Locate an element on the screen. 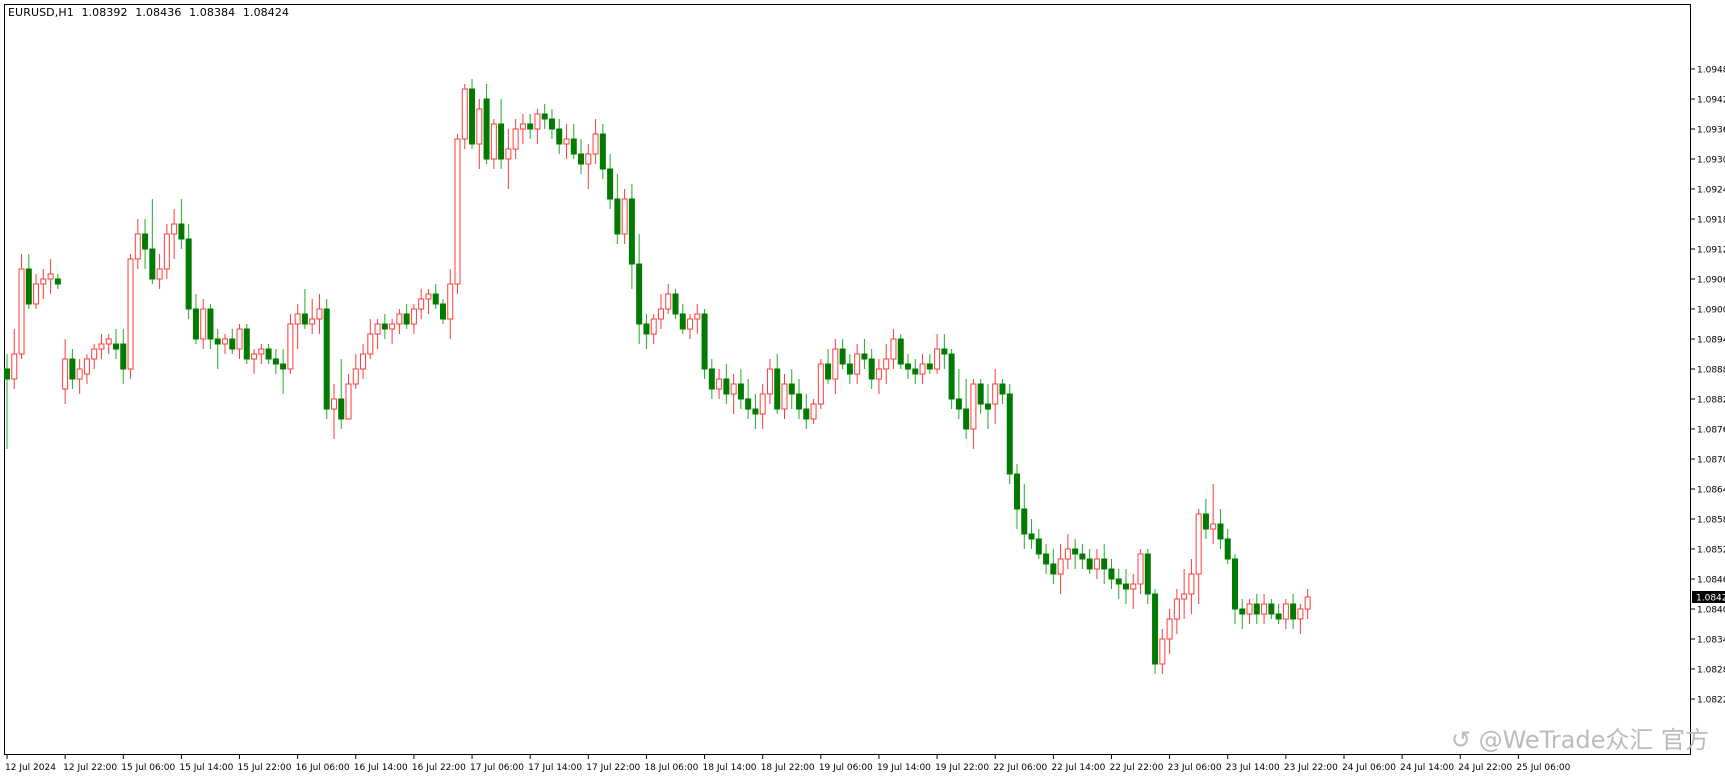 This screenshot has height=777, width=1725. high-value: 1.08436 is located at coordinates (158, 12).